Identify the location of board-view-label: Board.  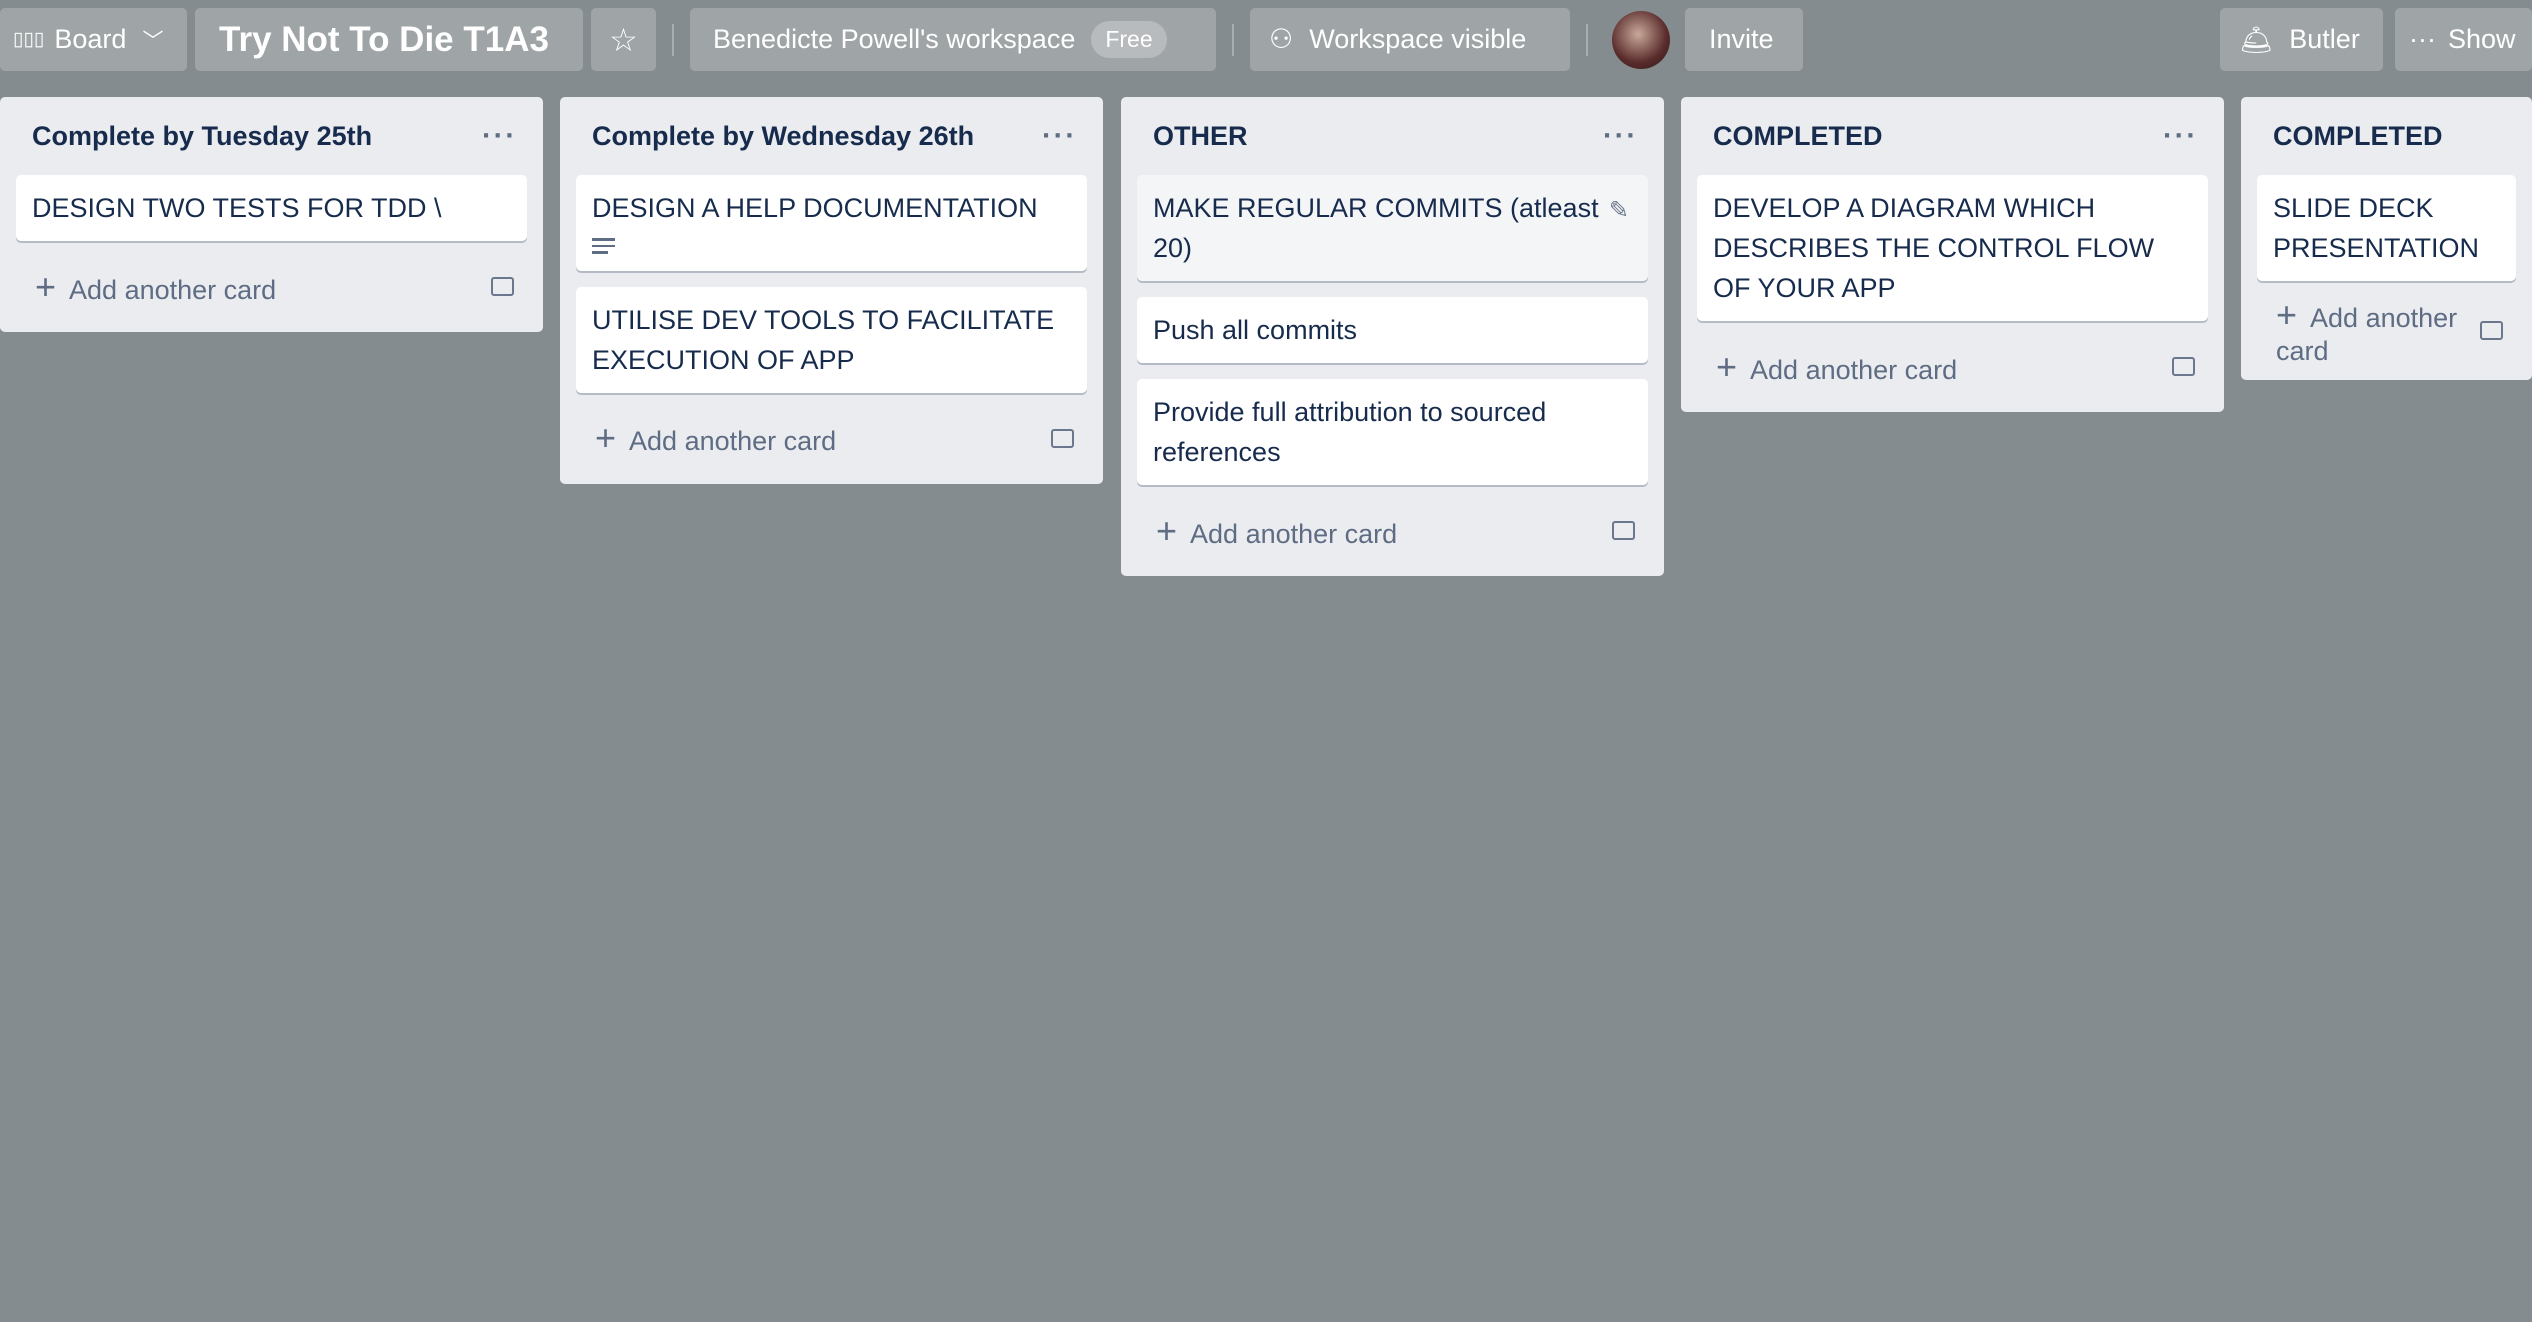
(90, 39).